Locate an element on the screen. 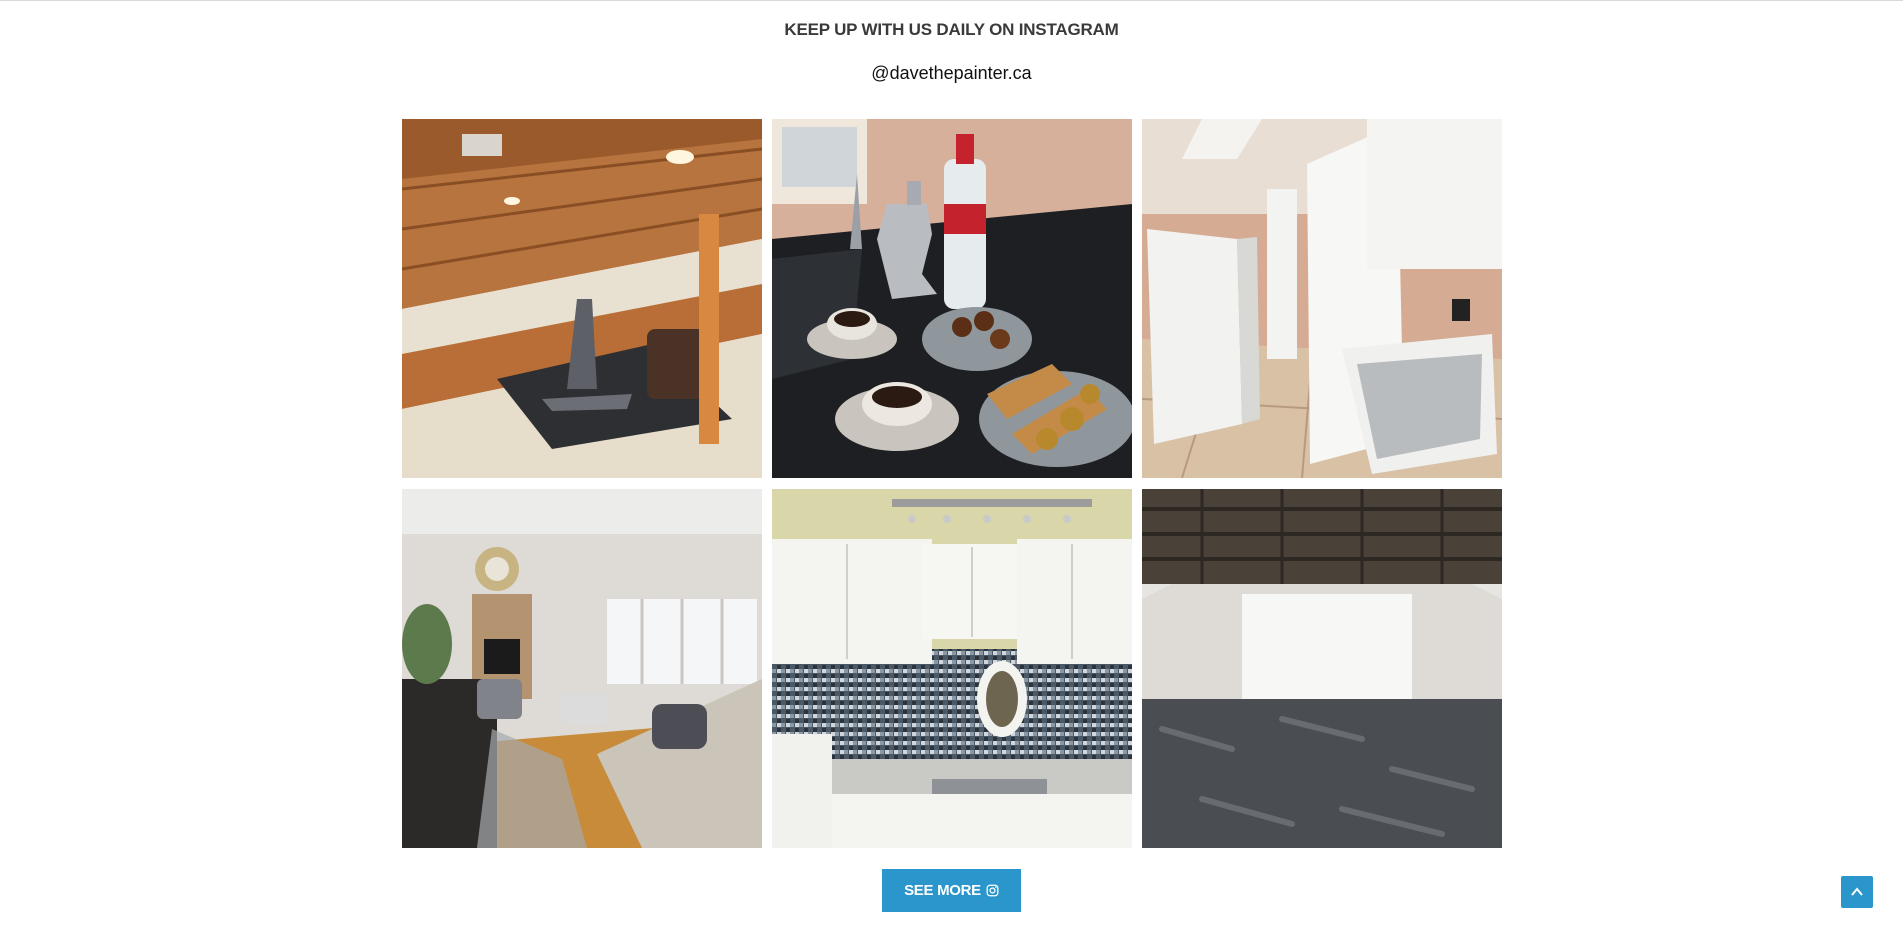  gallery-photo-living-room is located at coordinates (582, 668).